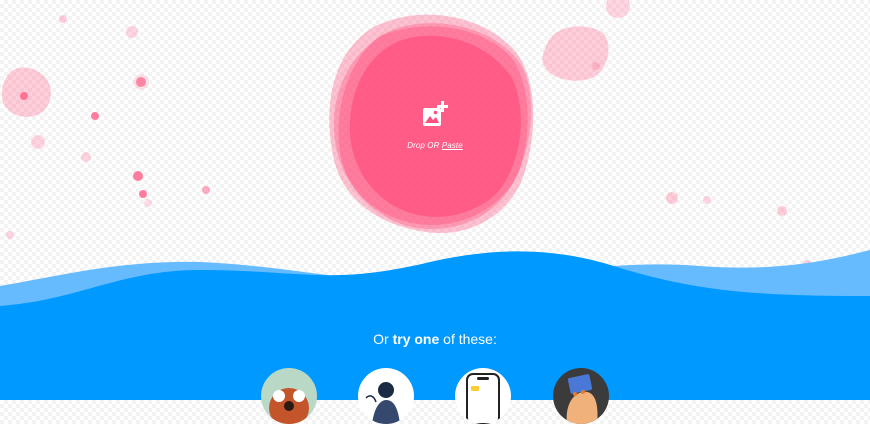  Describe the element at coordinates (416, 339) in the screenshot. I see `samples-heading-bold: try one` at that location.